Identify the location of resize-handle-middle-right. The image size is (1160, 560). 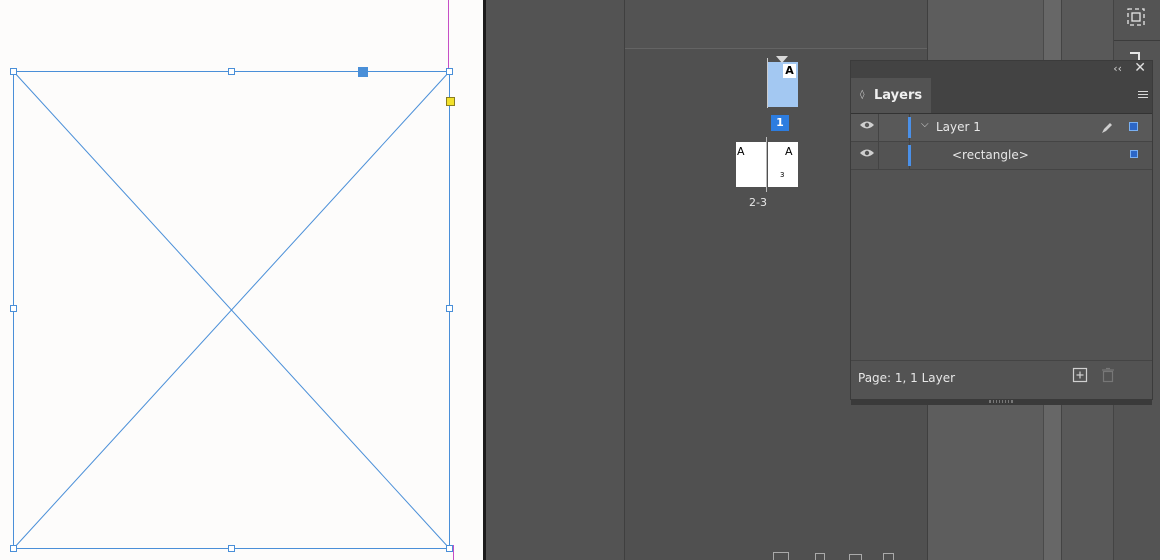
(449, 308).